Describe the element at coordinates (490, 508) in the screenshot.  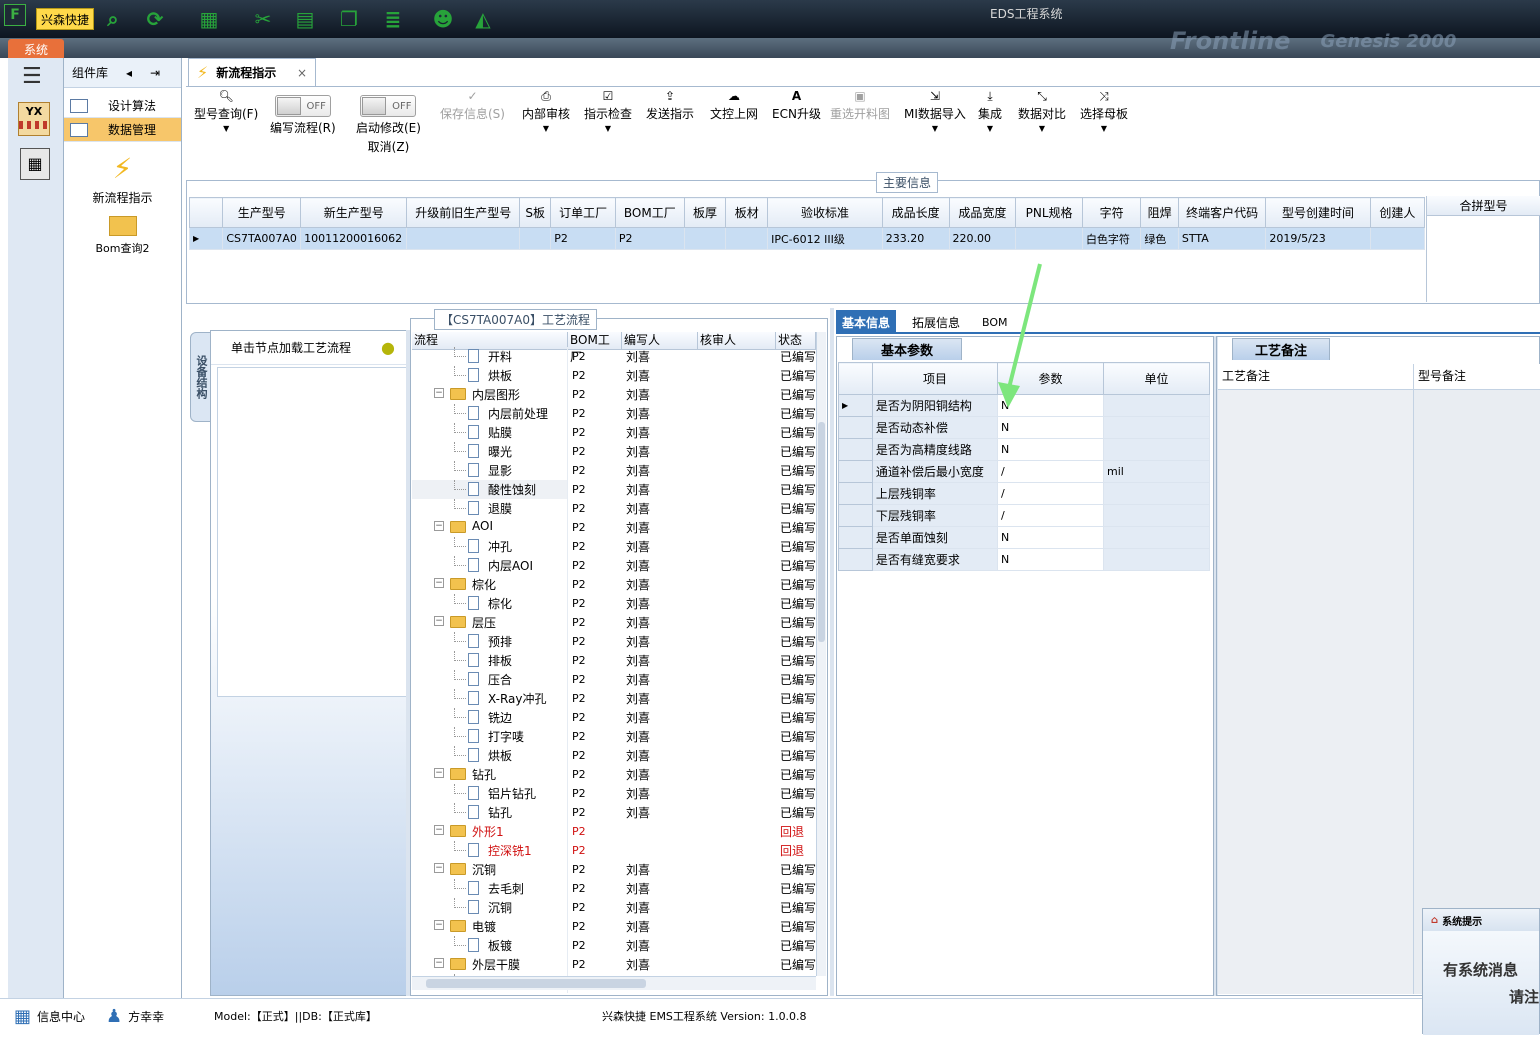
I see `process-name-cell: 退膜` at that location.